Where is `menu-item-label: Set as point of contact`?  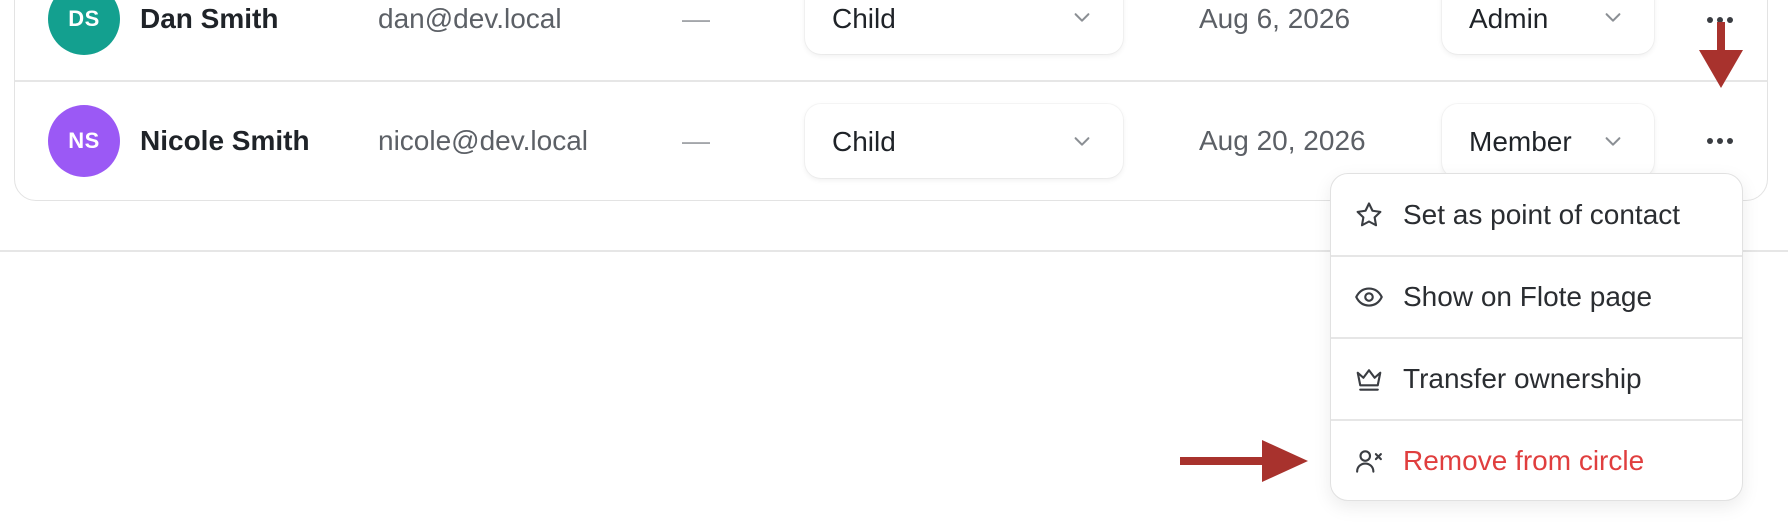 menu-item-label: Set as point of contact is located at coordinates (1542, 214).